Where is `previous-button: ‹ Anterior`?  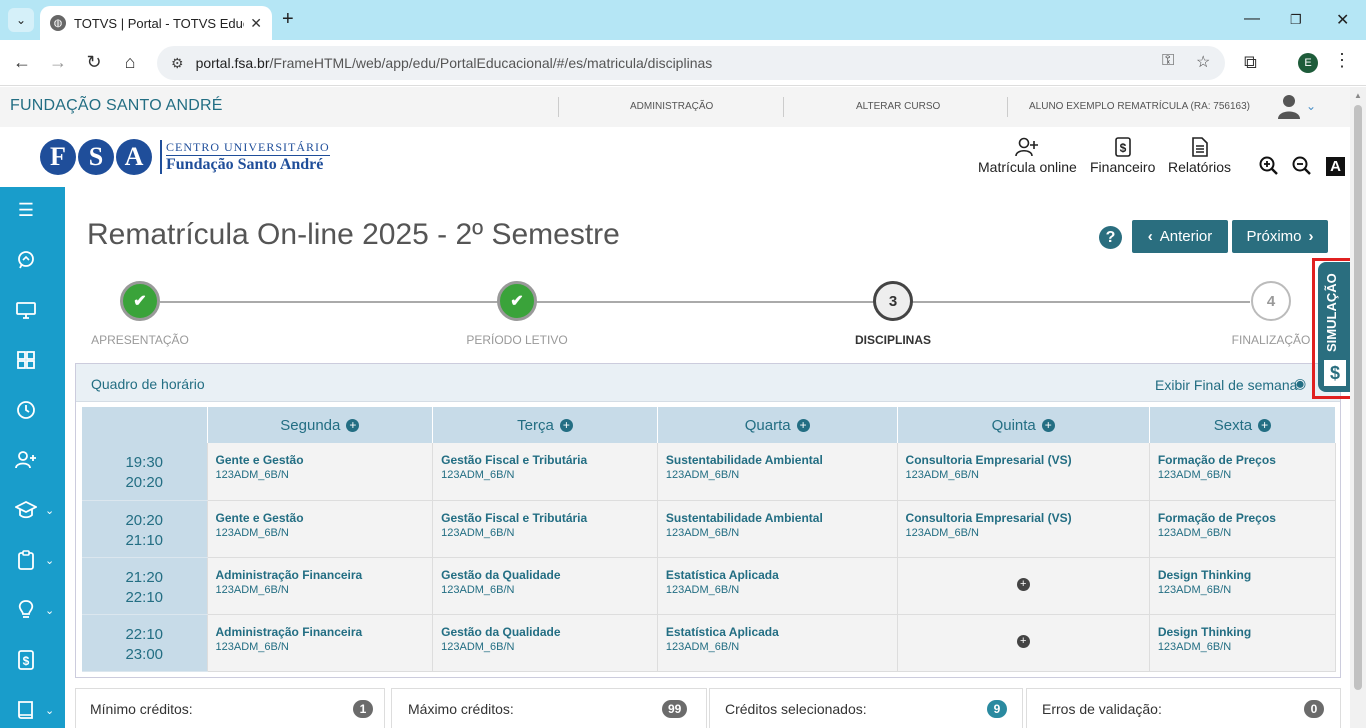 previous-button: ‹ Anterior is located at coordinates (1180, 236).